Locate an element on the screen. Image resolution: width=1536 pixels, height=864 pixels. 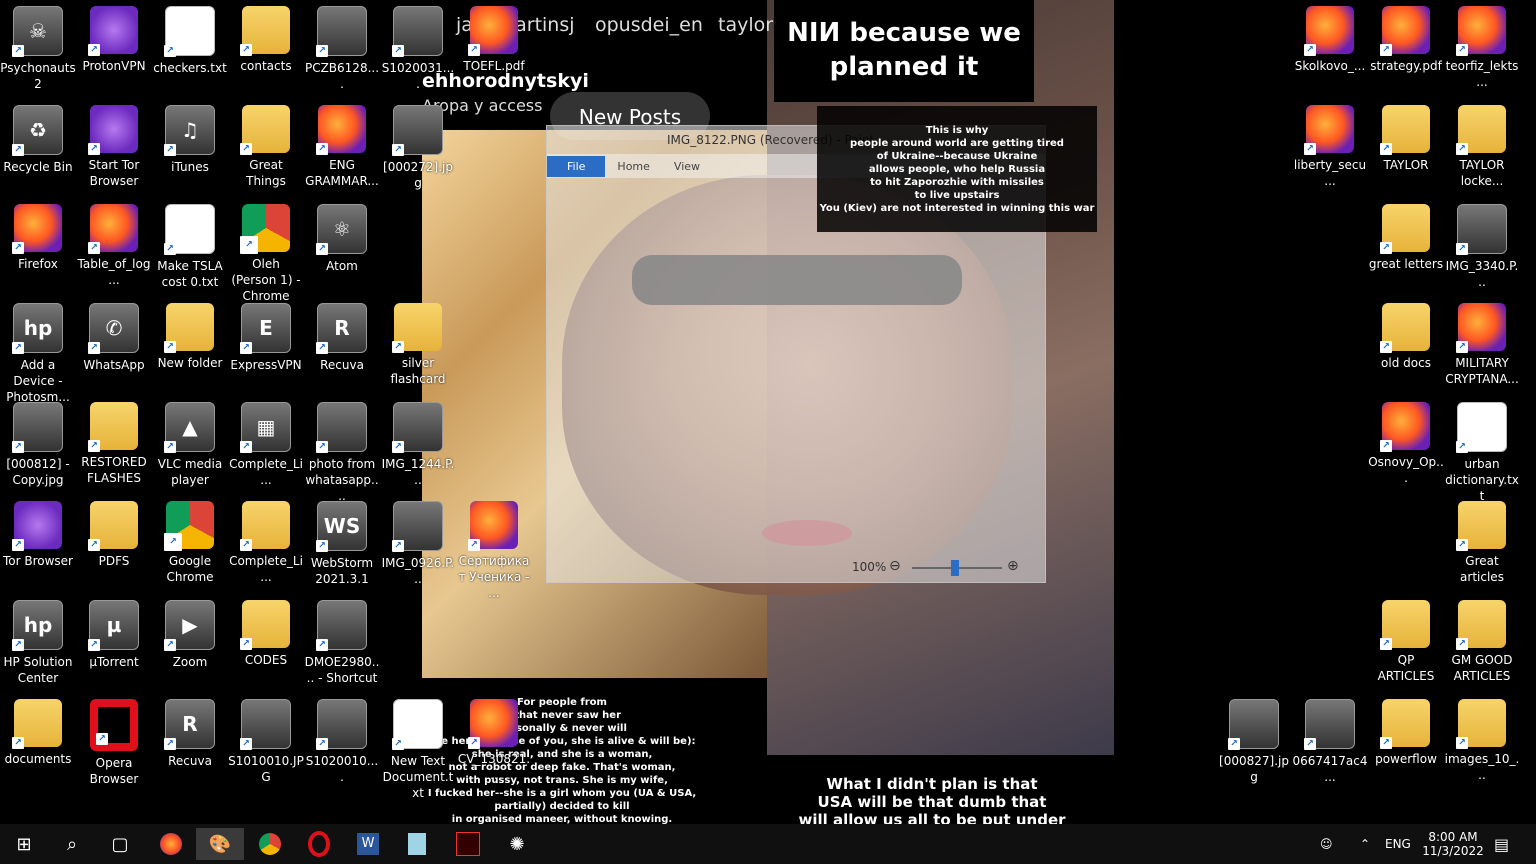
desktop-icon: New folder is located at coordinates (190, 336).